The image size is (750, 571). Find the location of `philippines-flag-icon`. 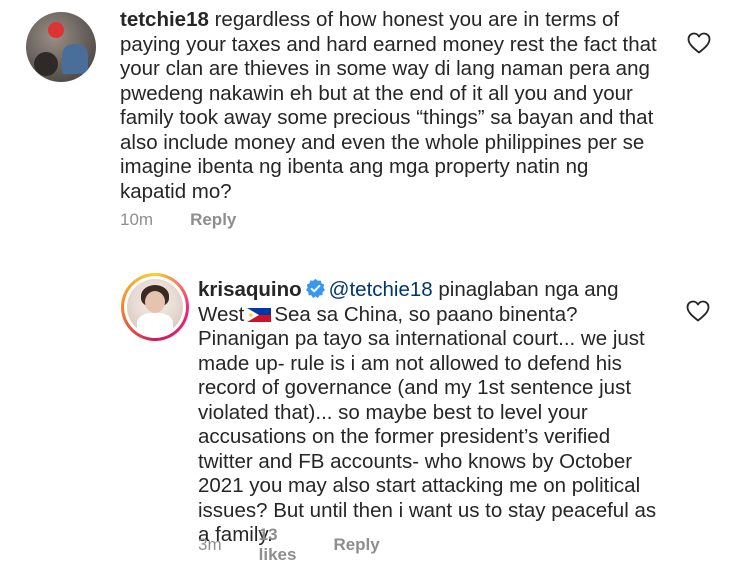

philippines-flag-icon is located at coordinates (259, 314).